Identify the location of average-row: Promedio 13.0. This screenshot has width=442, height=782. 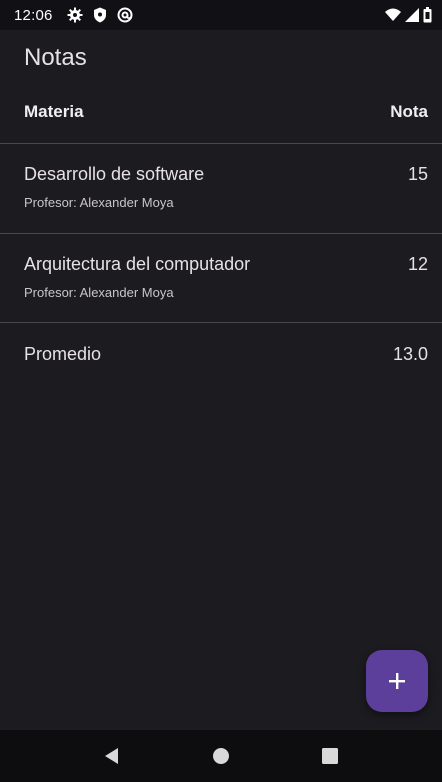
(226, 354).